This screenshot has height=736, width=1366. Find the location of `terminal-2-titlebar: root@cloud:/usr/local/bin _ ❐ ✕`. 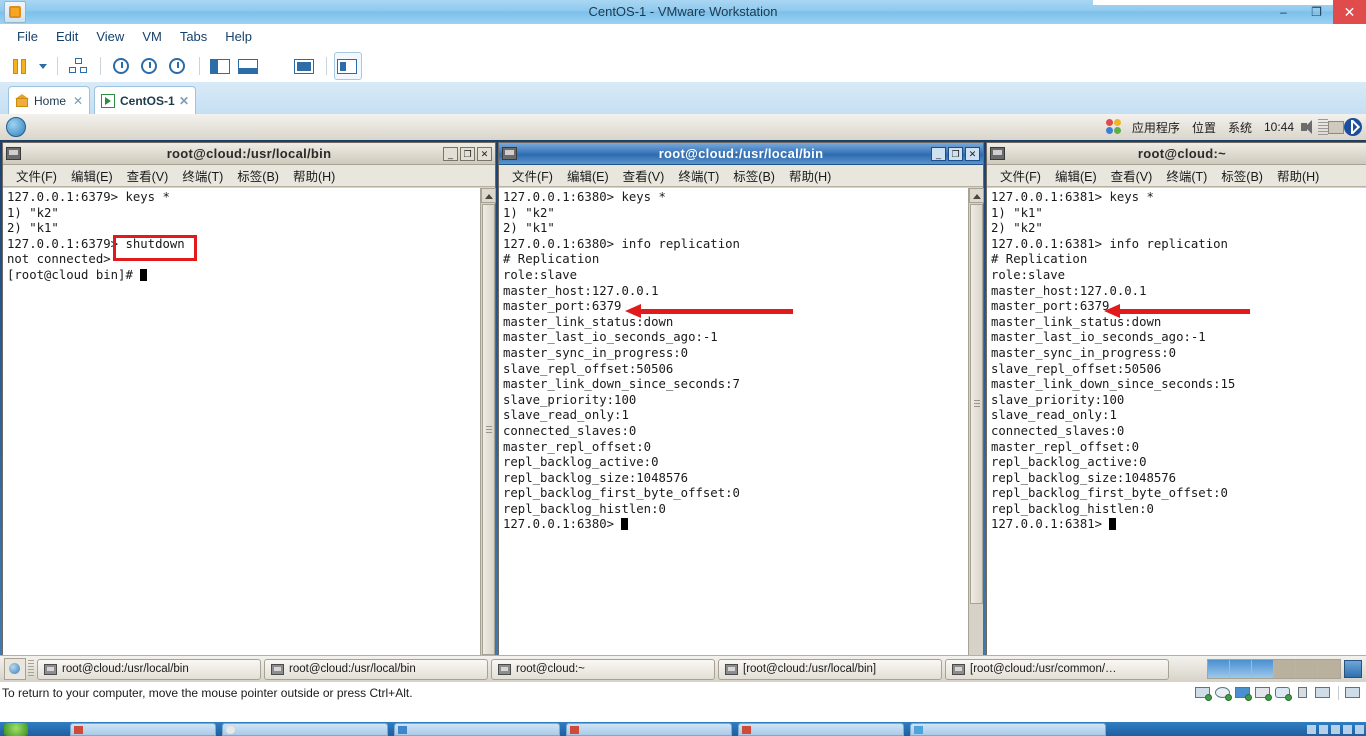

terminal-2-titlebar: root@cloud:/usr/local/bin _ ❐ ✕ is located at coordinates (741, 154).